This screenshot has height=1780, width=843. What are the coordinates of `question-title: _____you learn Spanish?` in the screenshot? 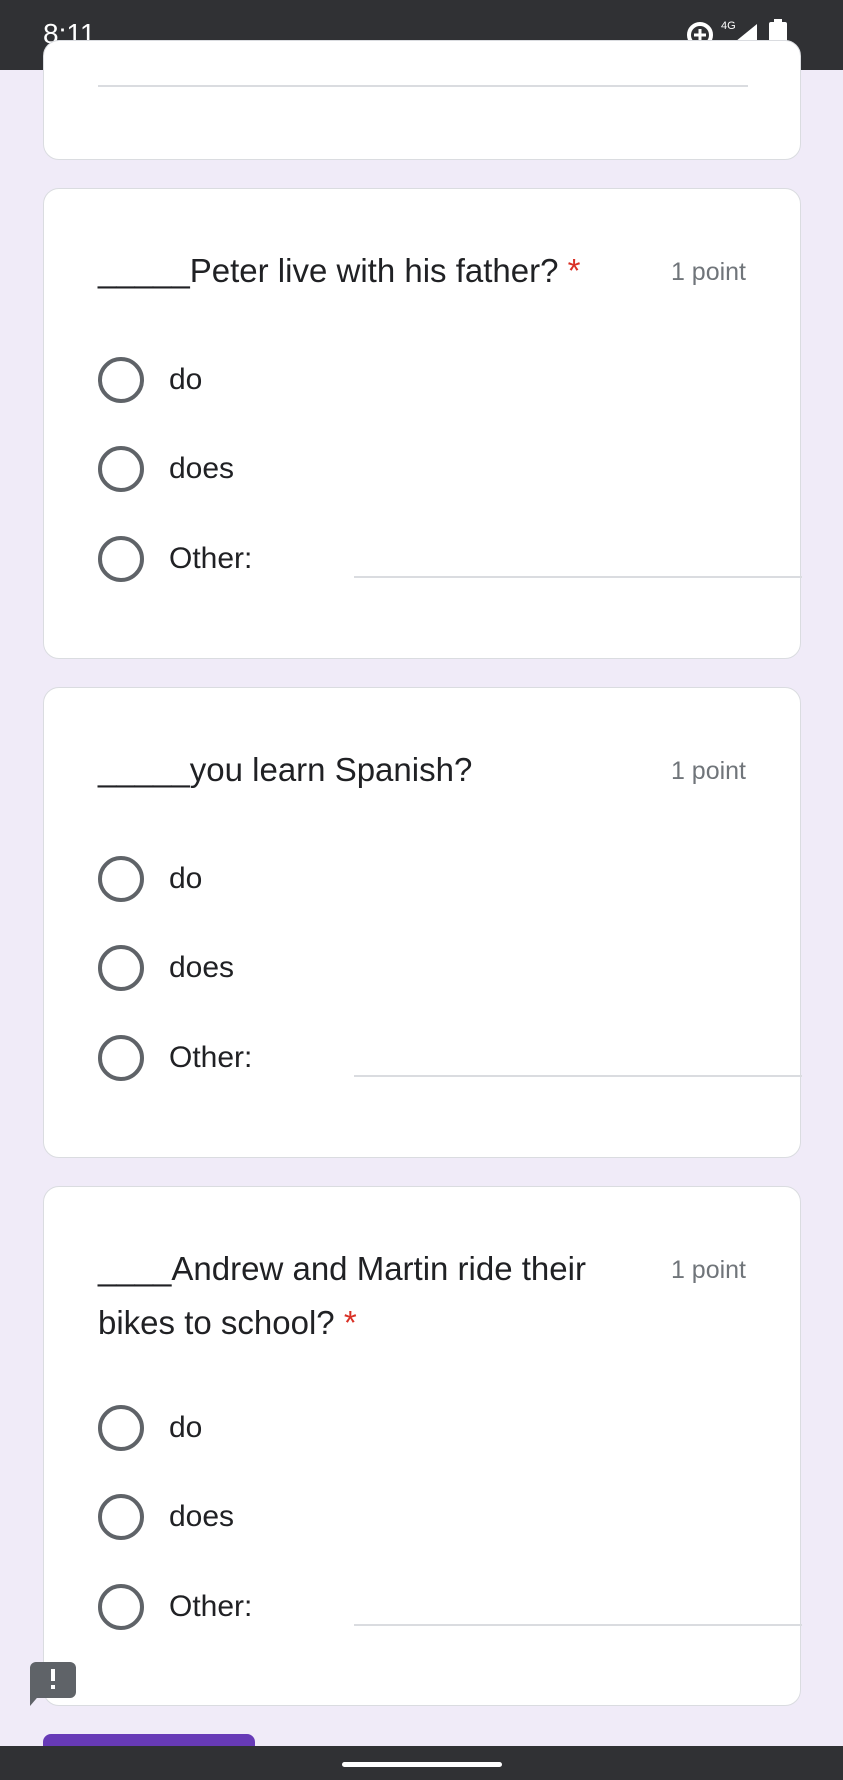 It's located at (358, 770).